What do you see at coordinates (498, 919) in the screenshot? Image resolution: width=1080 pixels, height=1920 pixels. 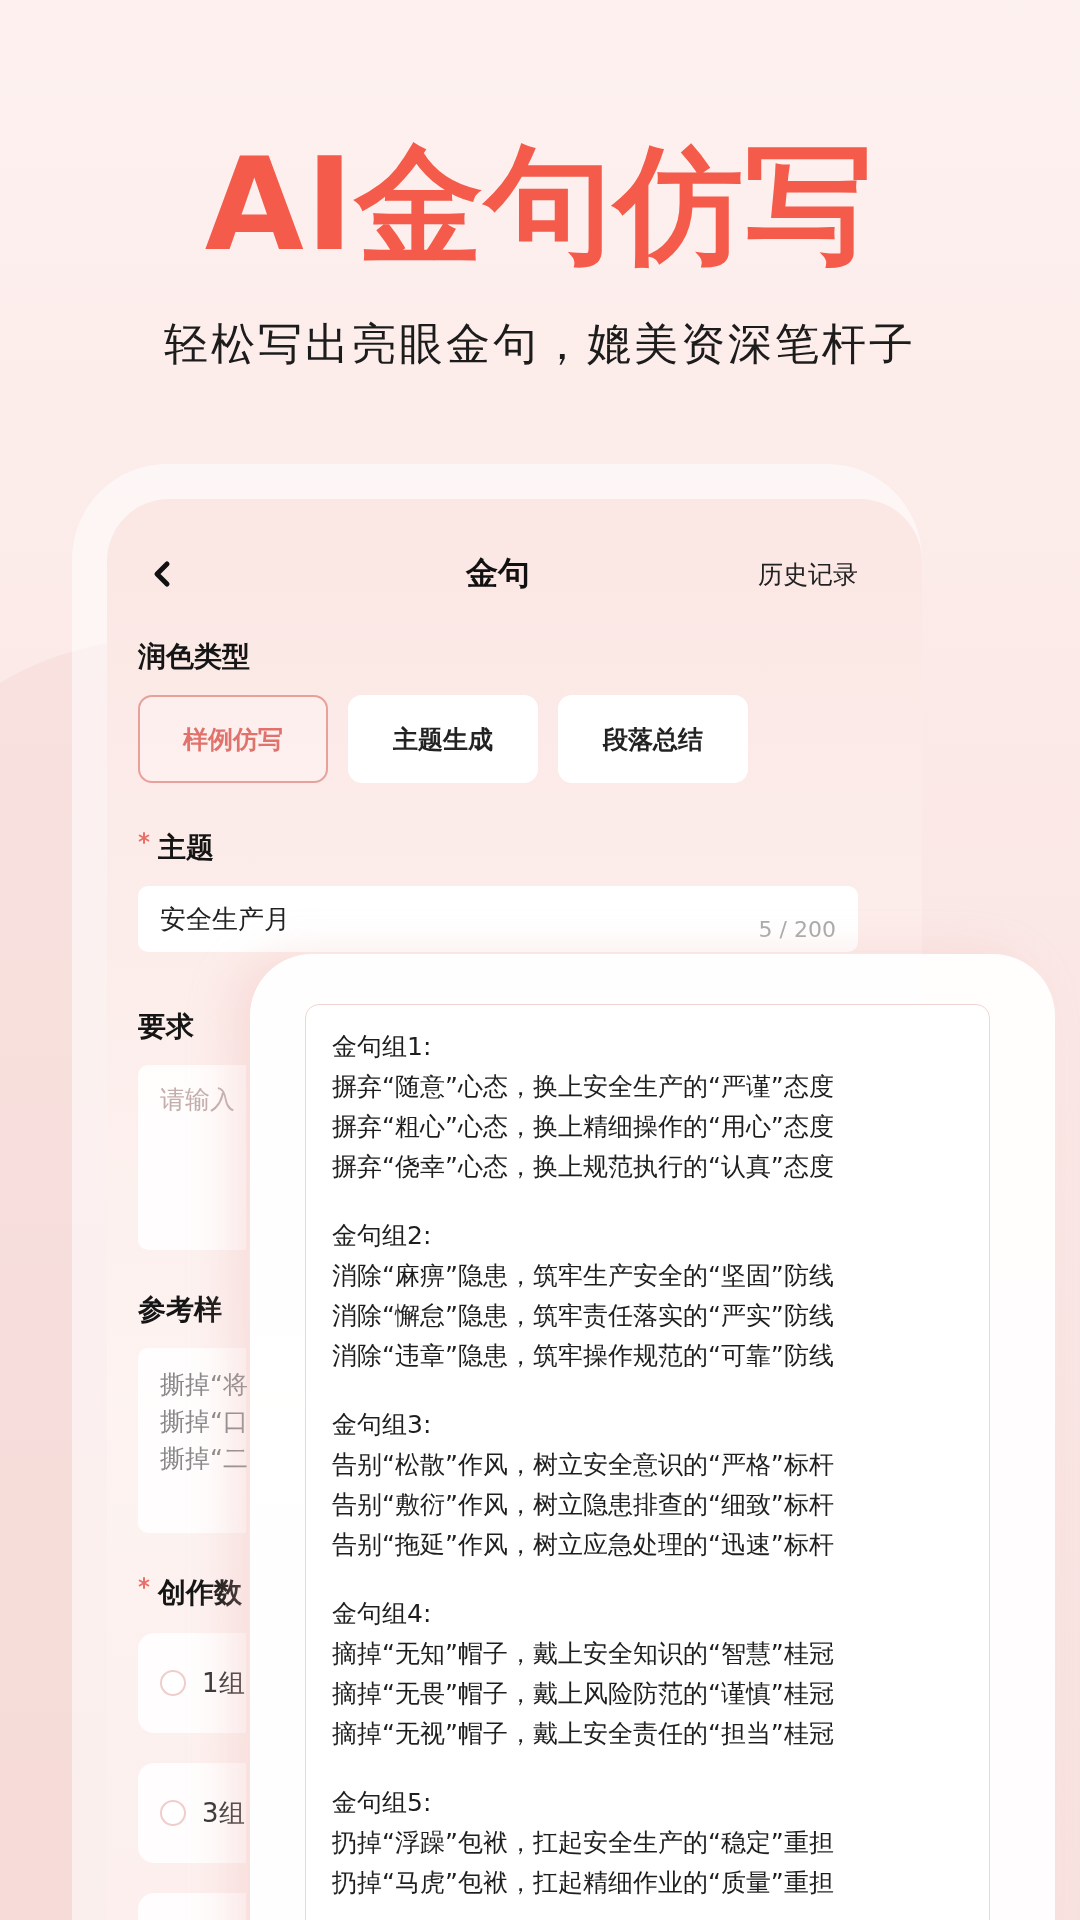 I see `topic-field: 安全生产月 5 / 200` at bounding box center [498, 919].